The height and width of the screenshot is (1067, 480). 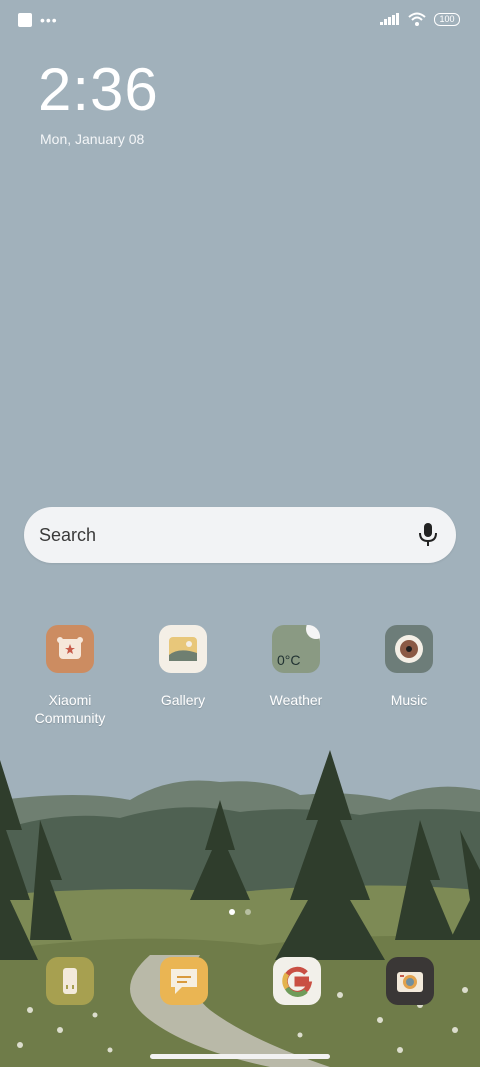 I want to click on weather-temp: 0°C, so click(x=289, y=660).